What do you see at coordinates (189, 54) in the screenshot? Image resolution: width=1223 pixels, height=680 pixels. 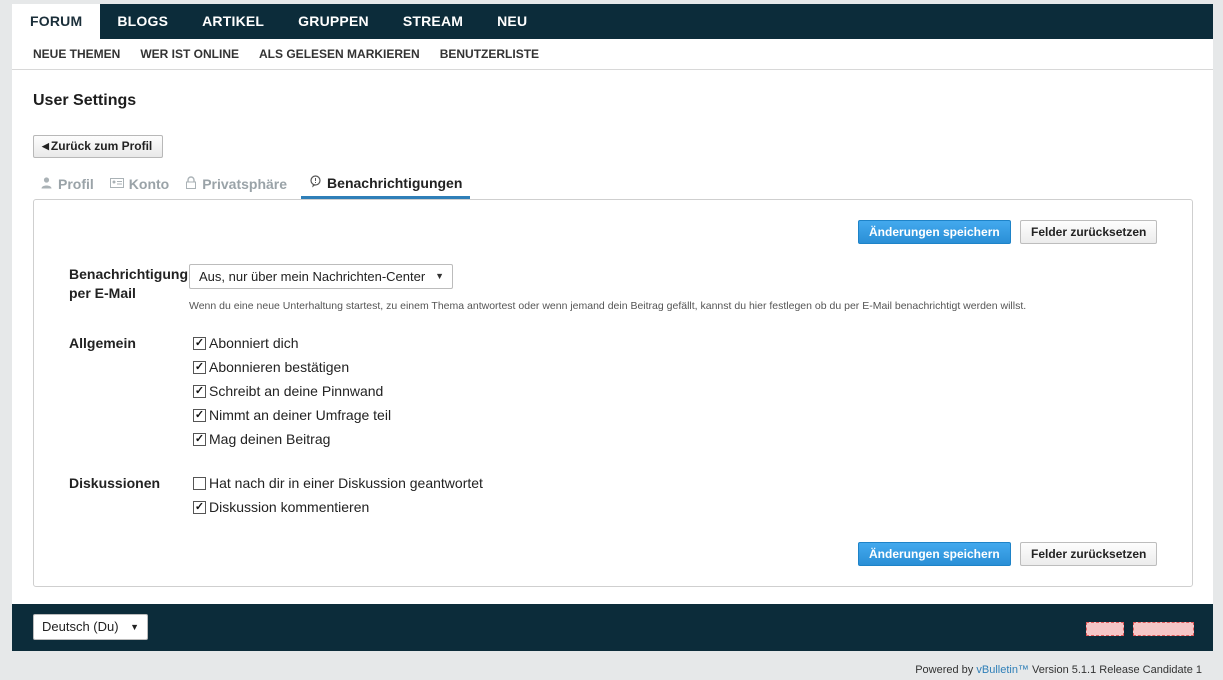 I see `subnav-who-is-online: WER IST ONLINE` at bounding box center [189, 54].